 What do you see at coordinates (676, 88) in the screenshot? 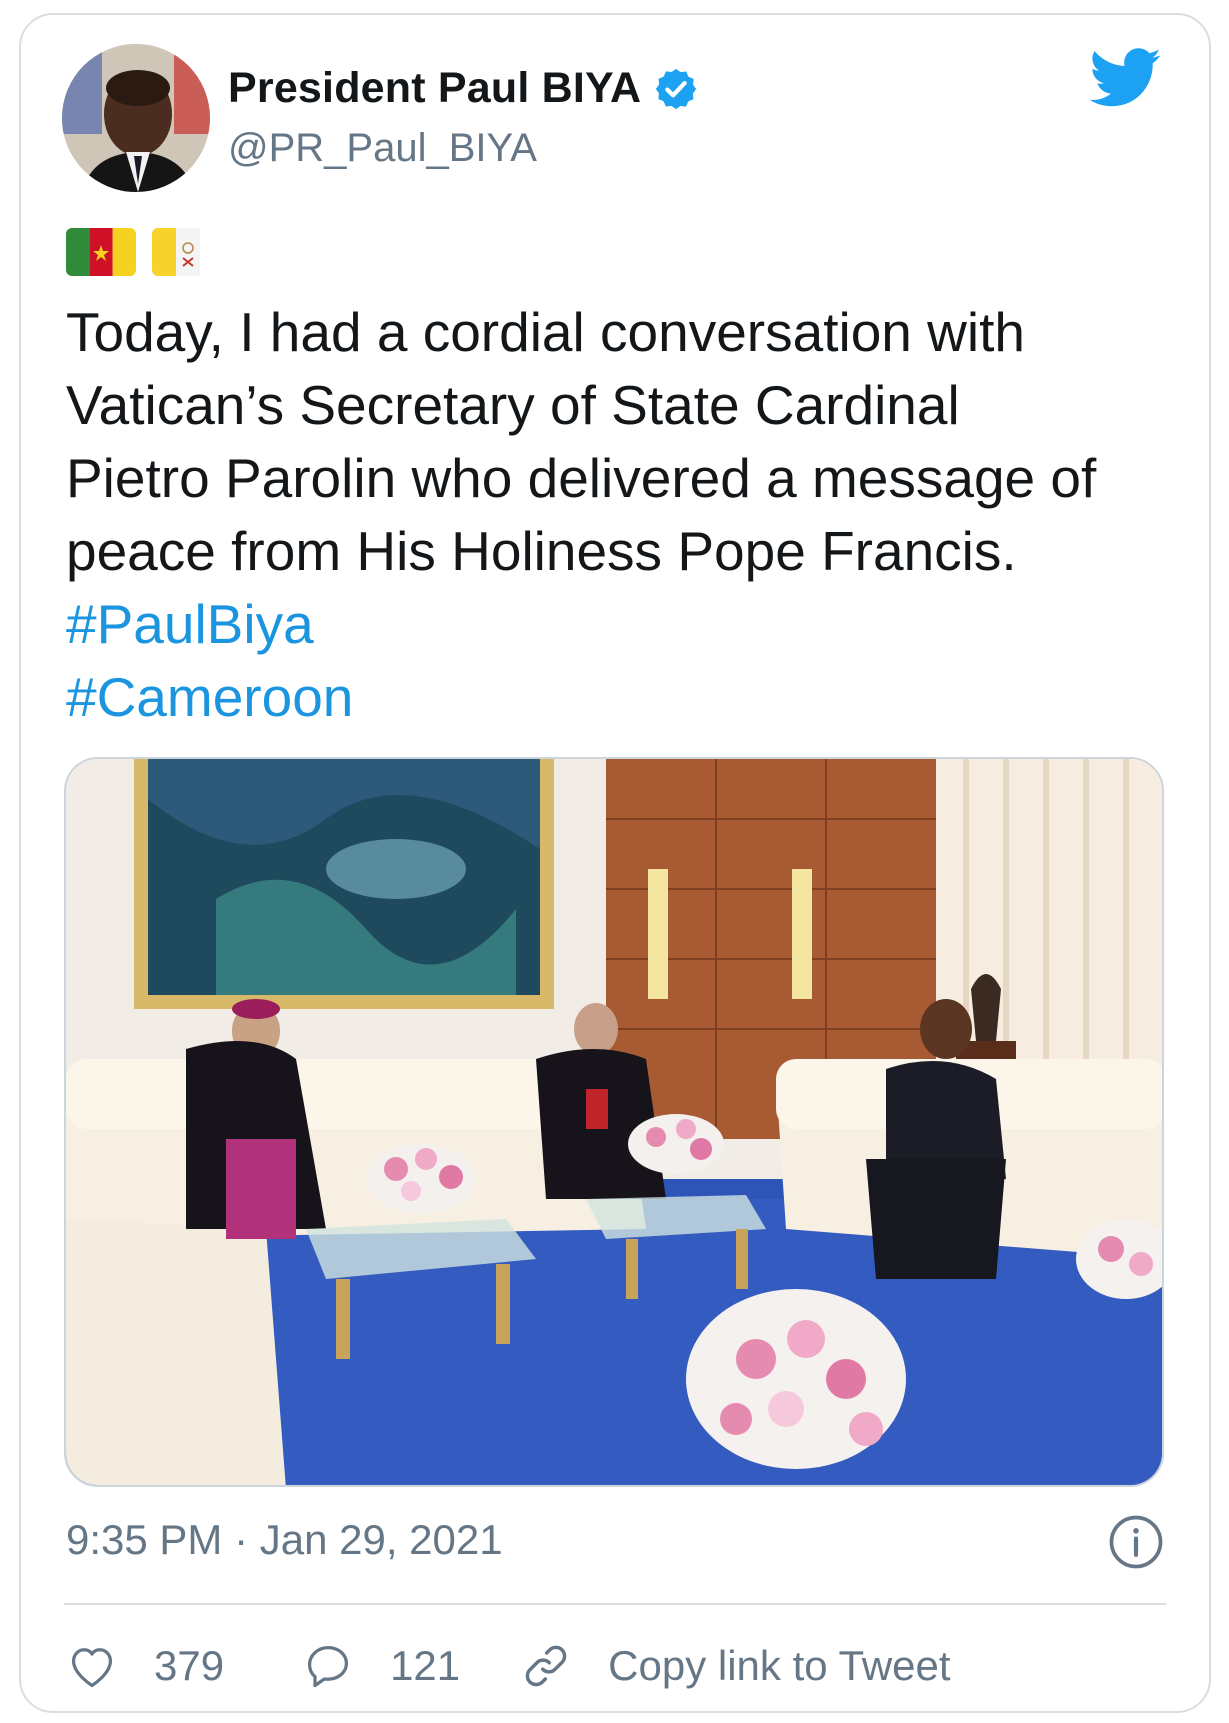
I see `verified-badge-icon` at bounding box center [676, 88].